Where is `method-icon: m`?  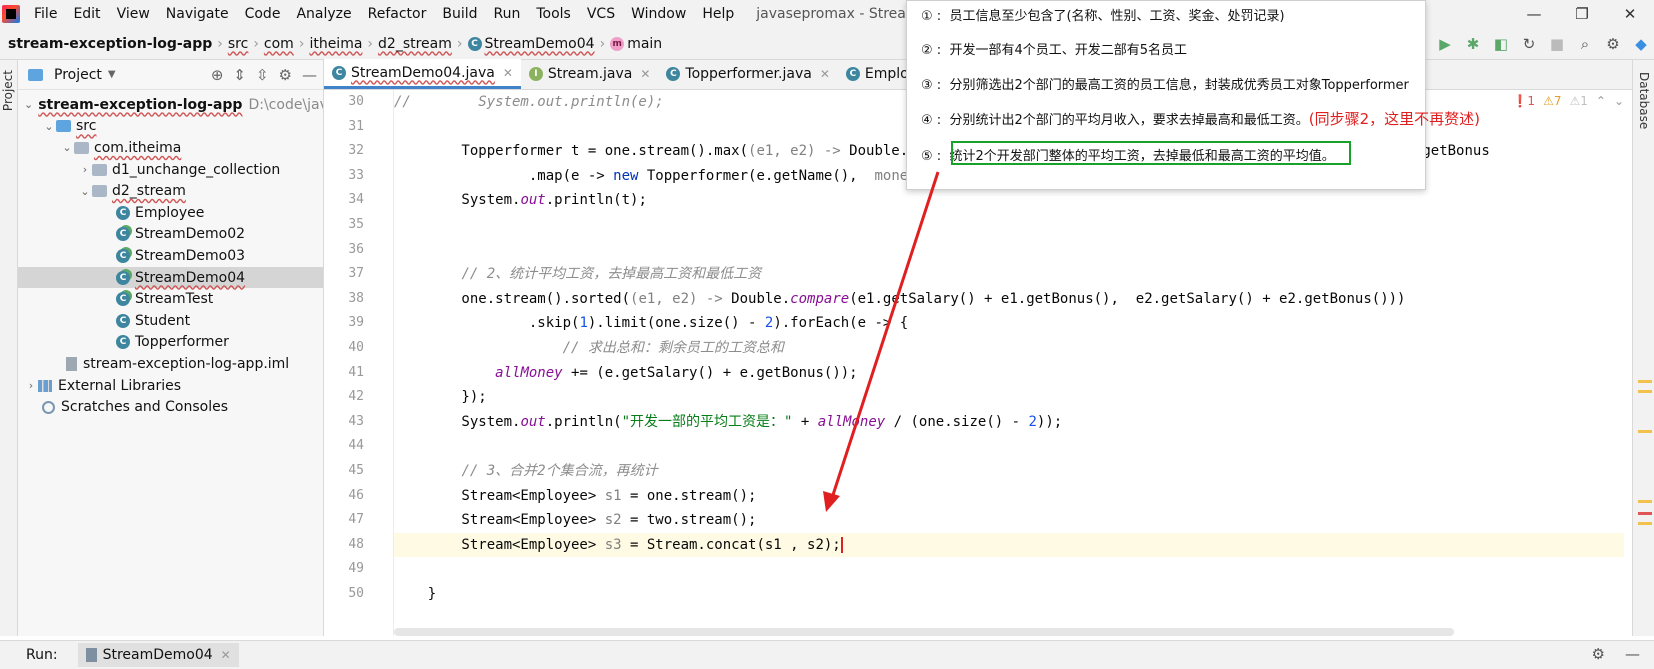 method-icon: m is located at coordinates (617, 43).